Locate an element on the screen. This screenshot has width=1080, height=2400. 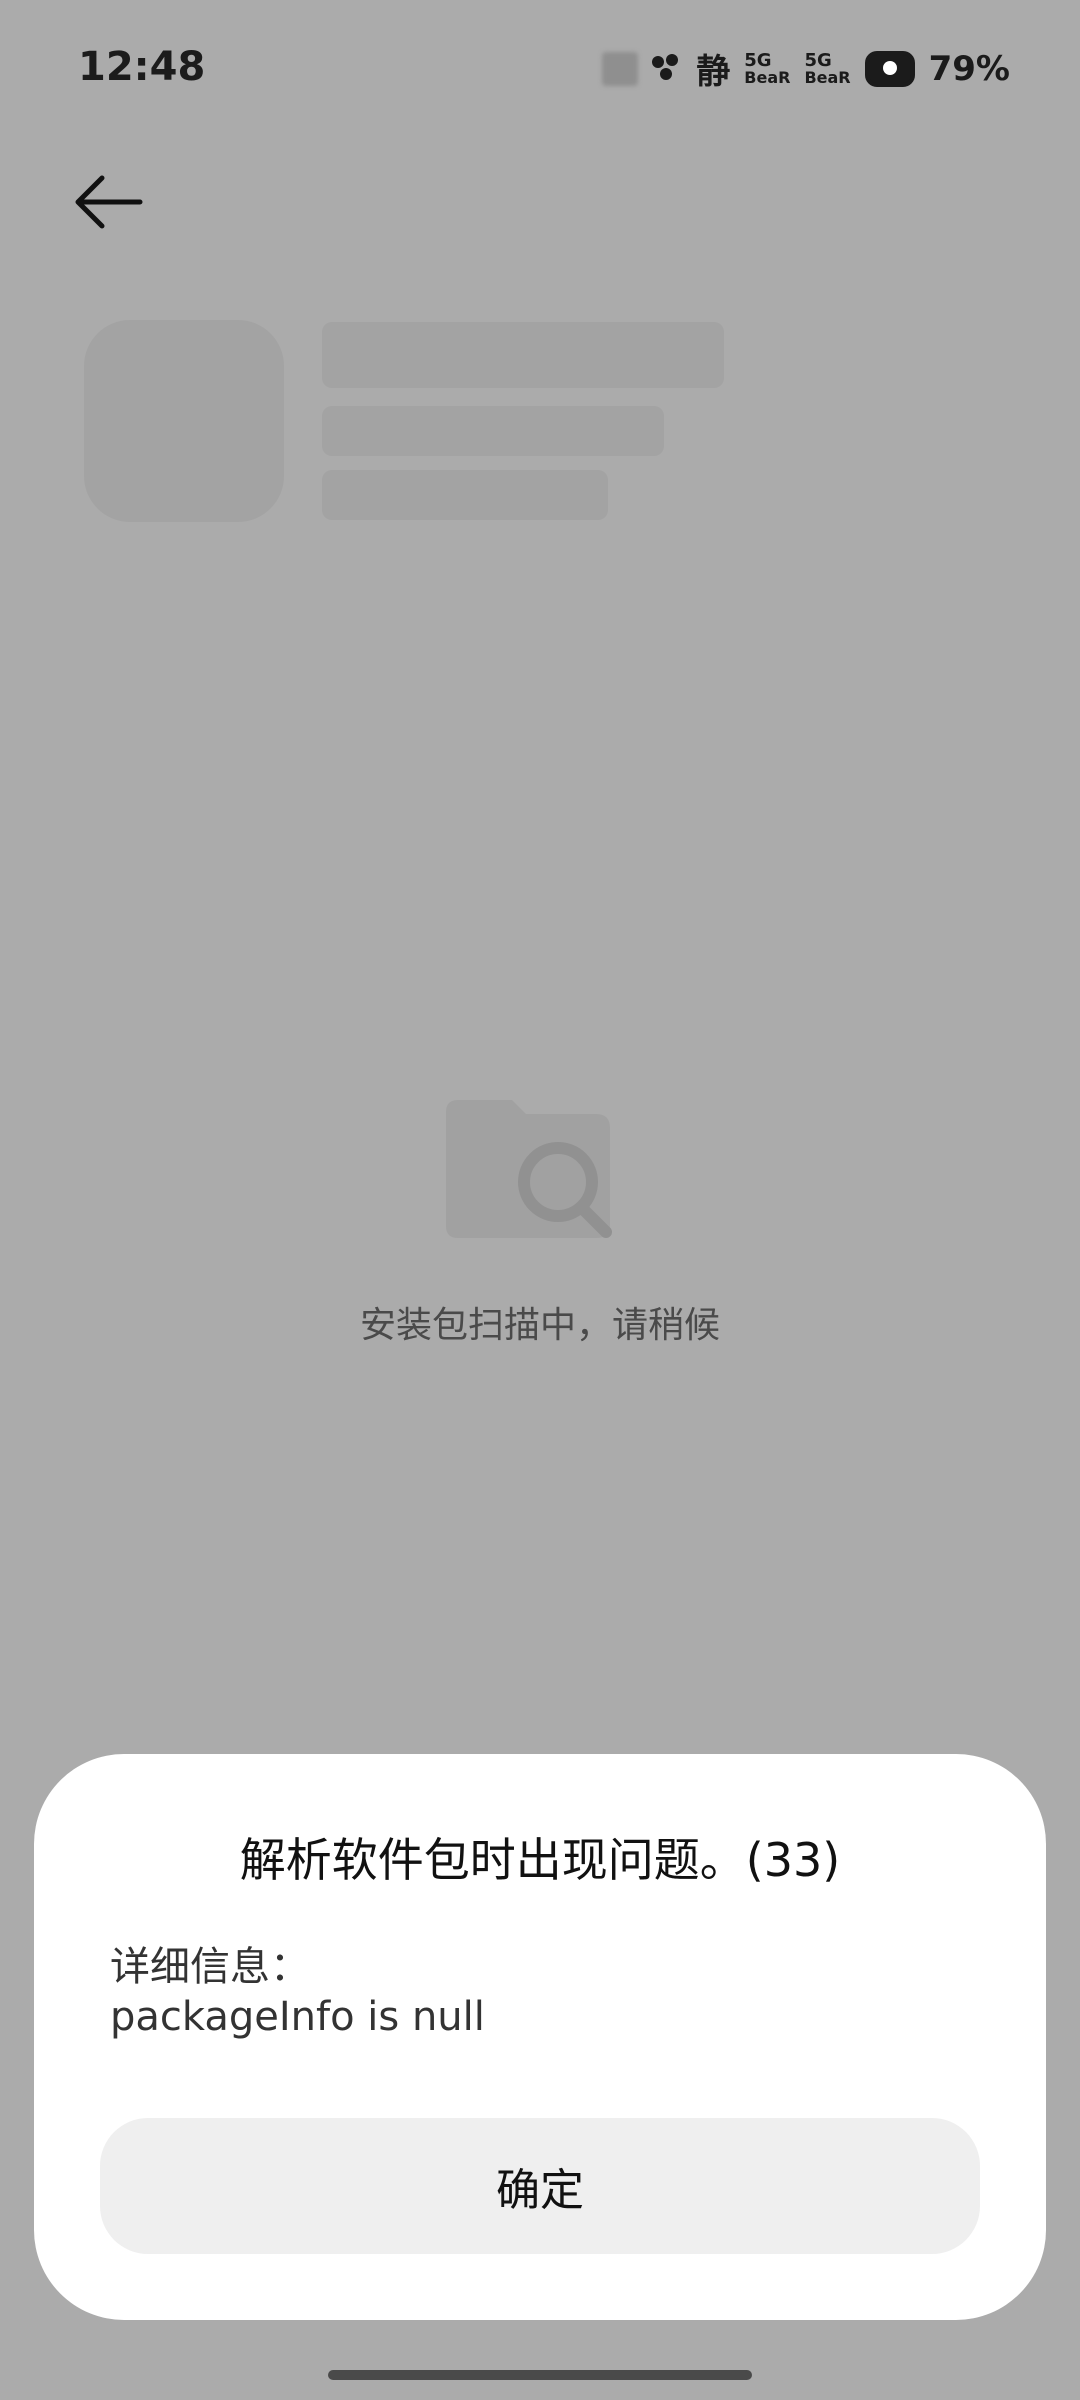
signal-2-gen: 5G is located at coordinates (818, 60).